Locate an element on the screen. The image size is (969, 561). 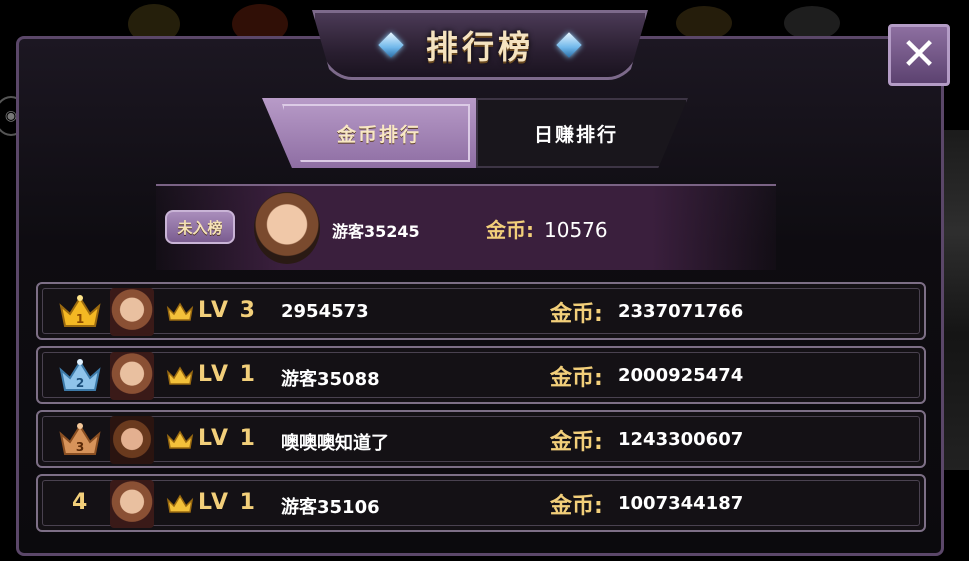
close-icon: ✕ is located at coordinates (919, 54).